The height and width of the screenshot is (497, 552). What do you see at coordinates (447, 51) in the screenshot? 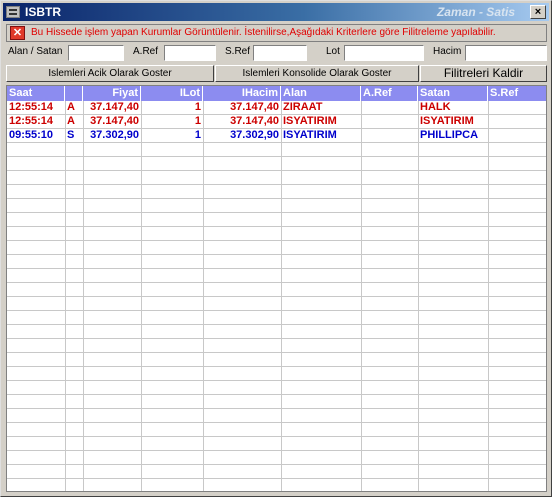
I see `hacim-label: Hacim` at bounding box center [447, 51].